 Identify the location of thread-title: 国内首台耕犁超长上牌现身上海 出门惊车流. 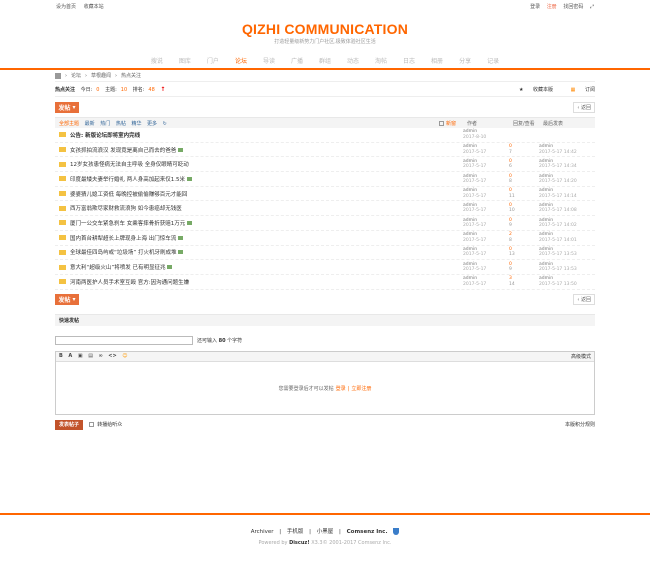
(123, 239).